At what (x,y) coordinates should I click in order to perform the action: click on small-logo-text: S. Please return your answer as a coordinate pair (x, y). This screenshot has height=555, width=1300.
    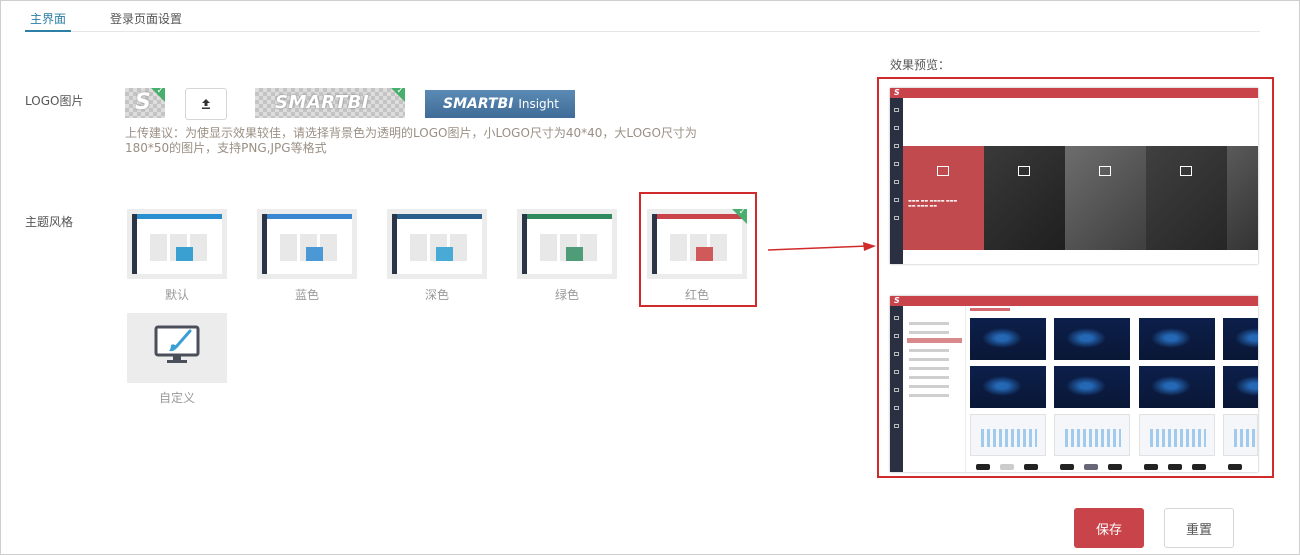
    Looking at the image, I should click on (143, 102).